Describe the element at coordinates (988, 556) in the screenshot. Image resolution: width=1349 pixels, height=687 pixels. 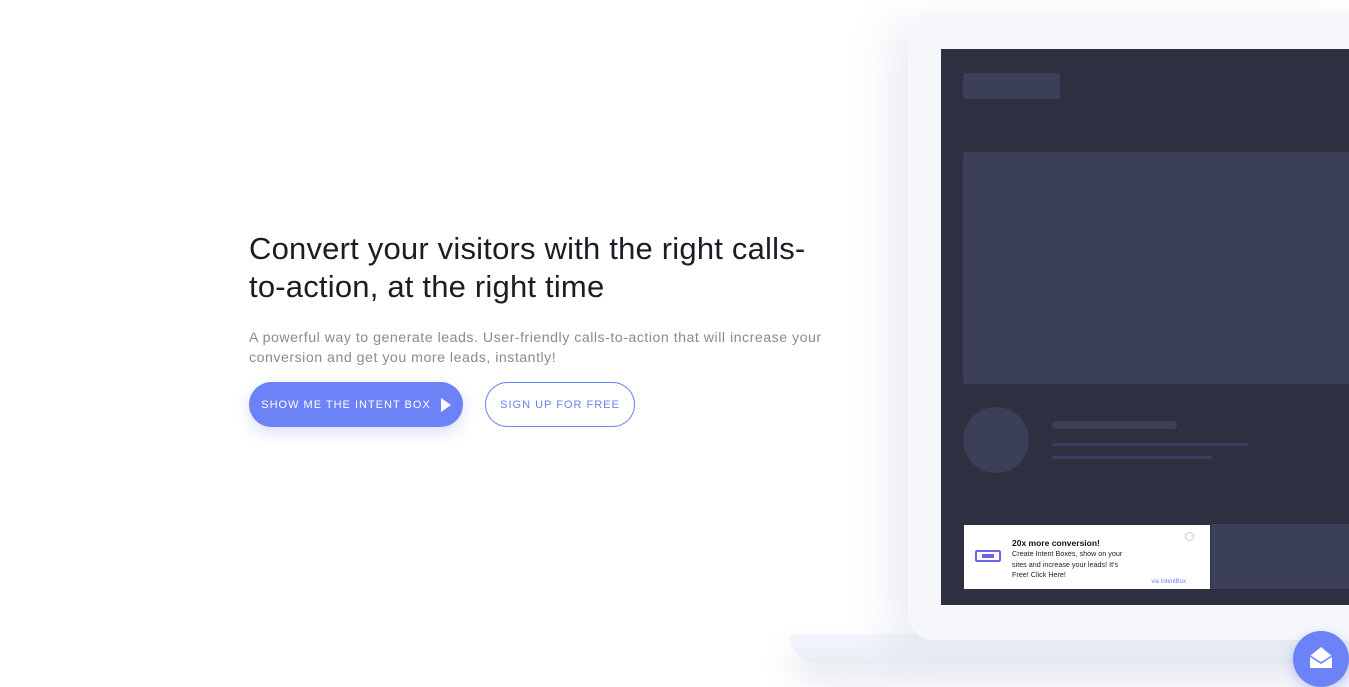
I see `intent-box-logo-icon` at that location.